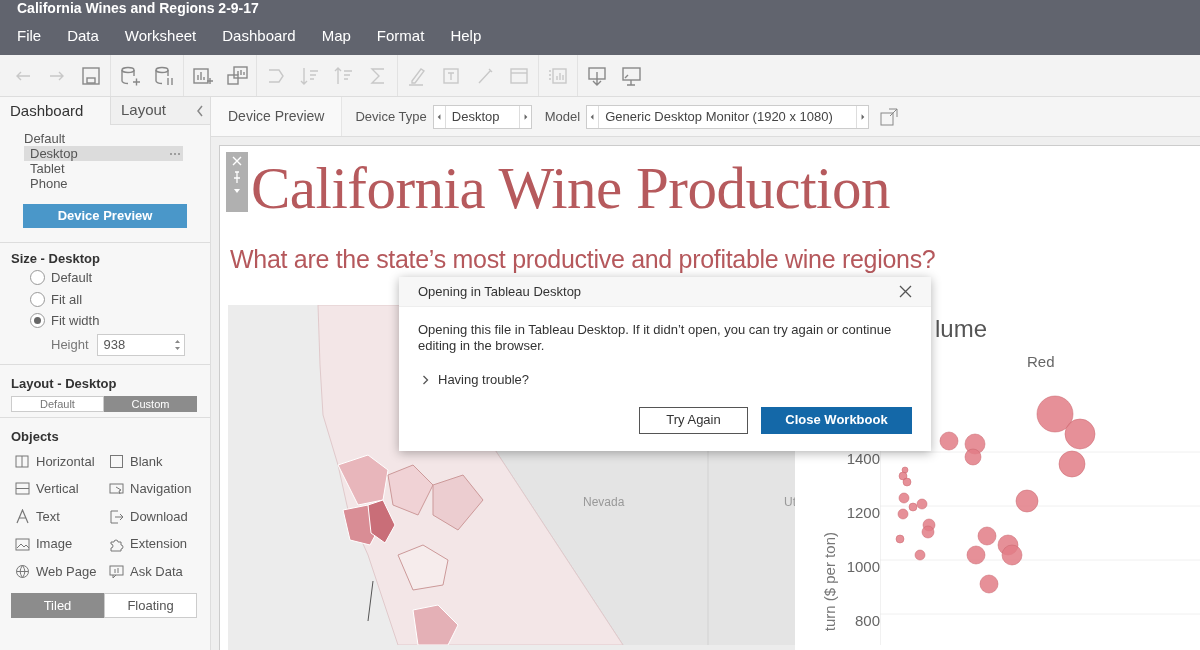  I want to click on object-item: Blank, so click(152, 461).